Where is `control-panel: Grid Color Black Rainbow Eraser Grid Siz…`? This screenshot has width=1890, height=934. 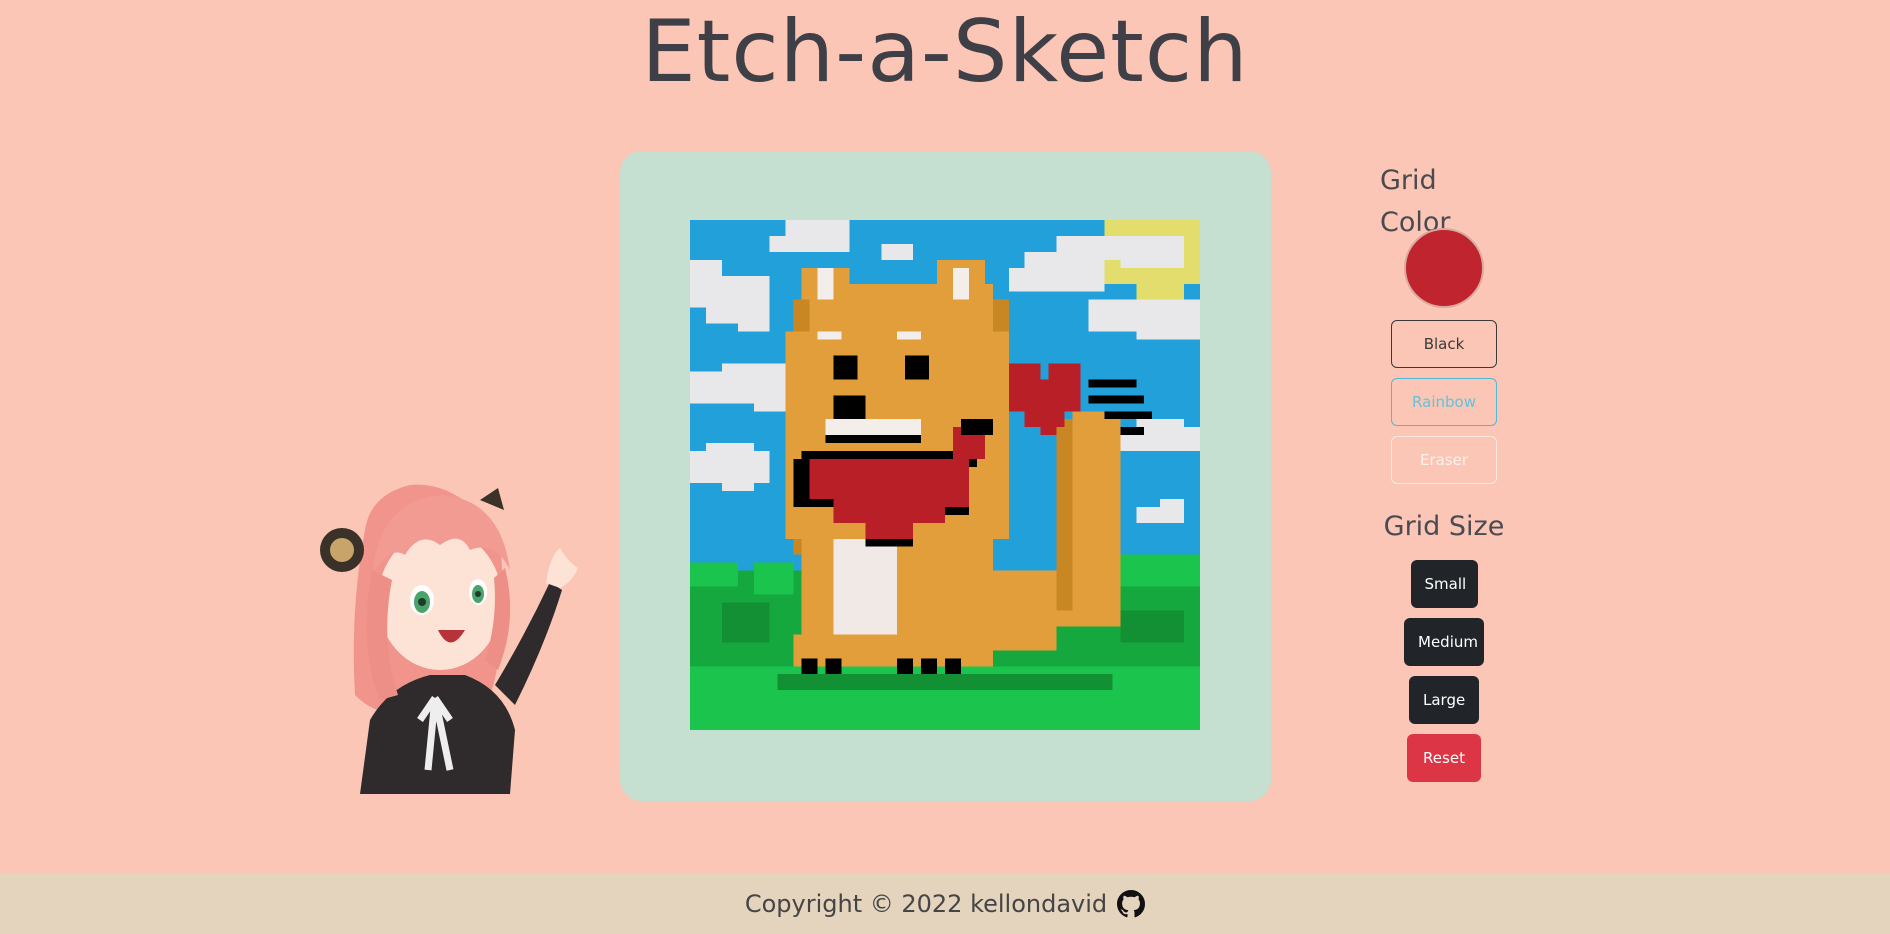 control-panel: Grid Color Black Rainbow Eraser Grid Siz… is located at coordinates (1444, 471).